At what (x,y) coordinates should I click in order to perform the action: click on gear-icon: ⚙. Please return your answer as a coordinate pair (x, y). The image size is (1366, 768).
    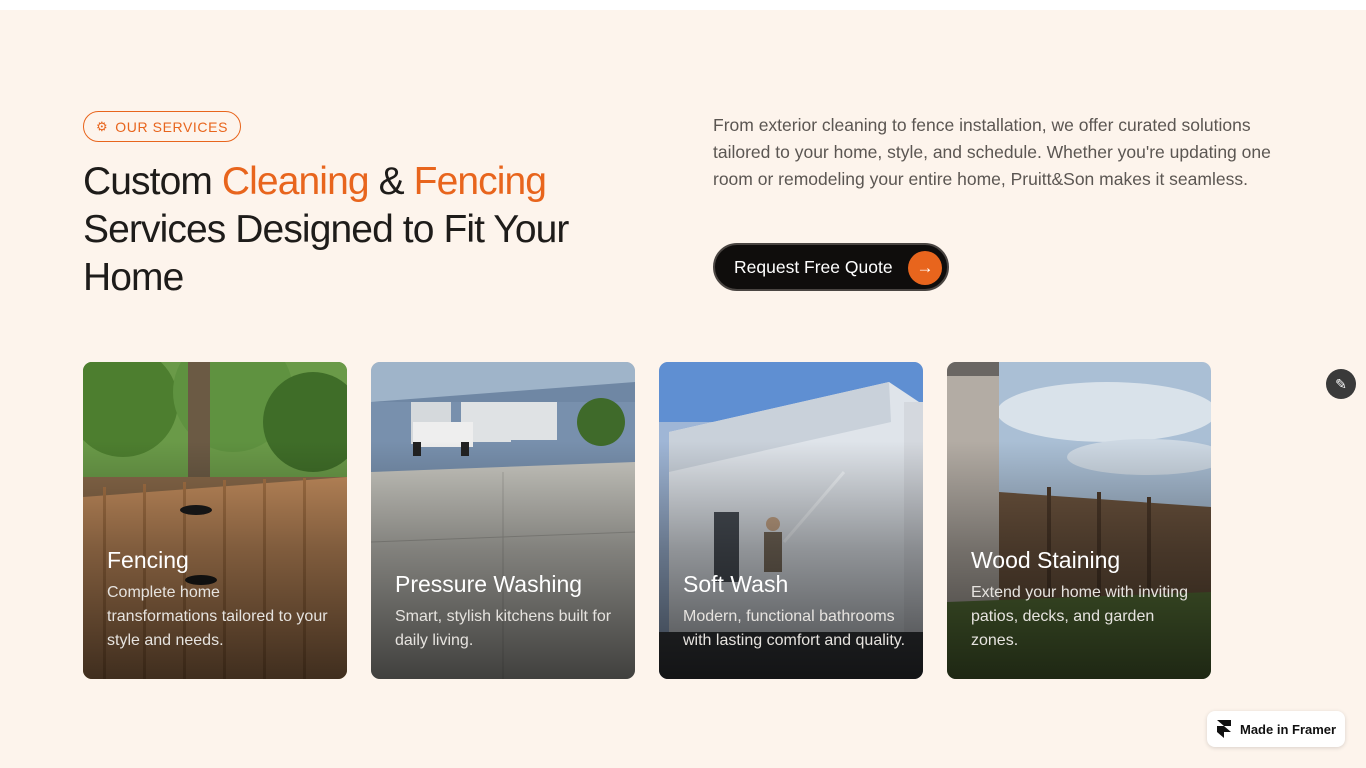
    Looking at the image, I should click on (102, 126).